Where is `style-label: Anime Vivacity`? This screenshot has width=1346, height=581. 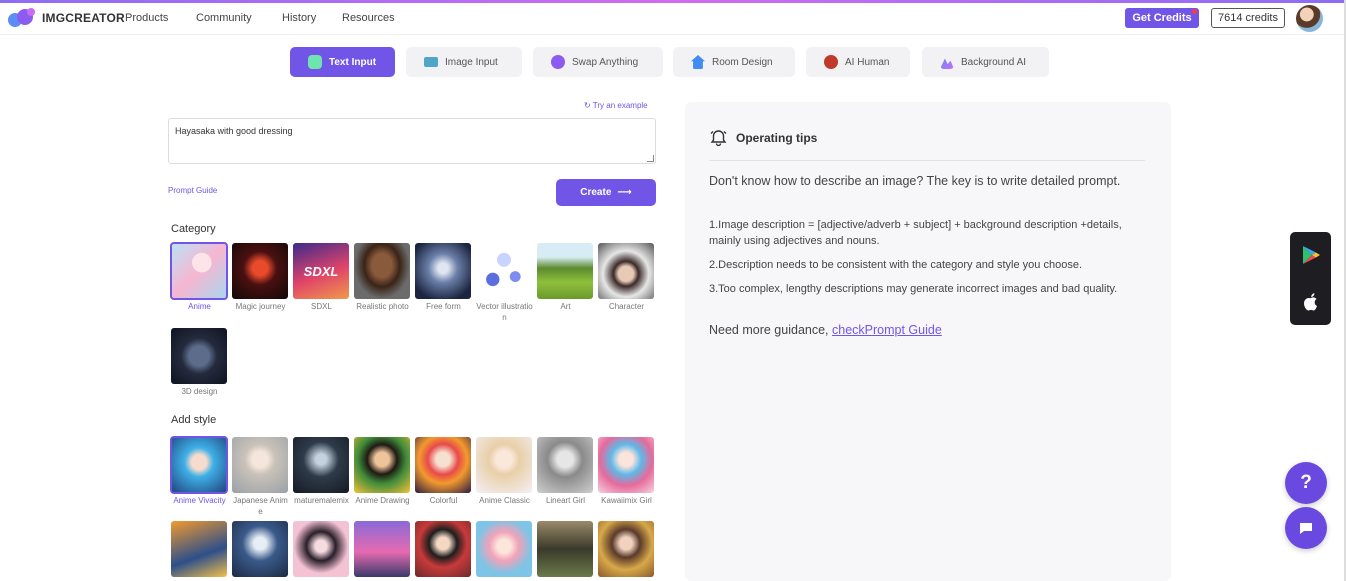
style-label: Anime Vivacity is located at coordinates (199, 500).